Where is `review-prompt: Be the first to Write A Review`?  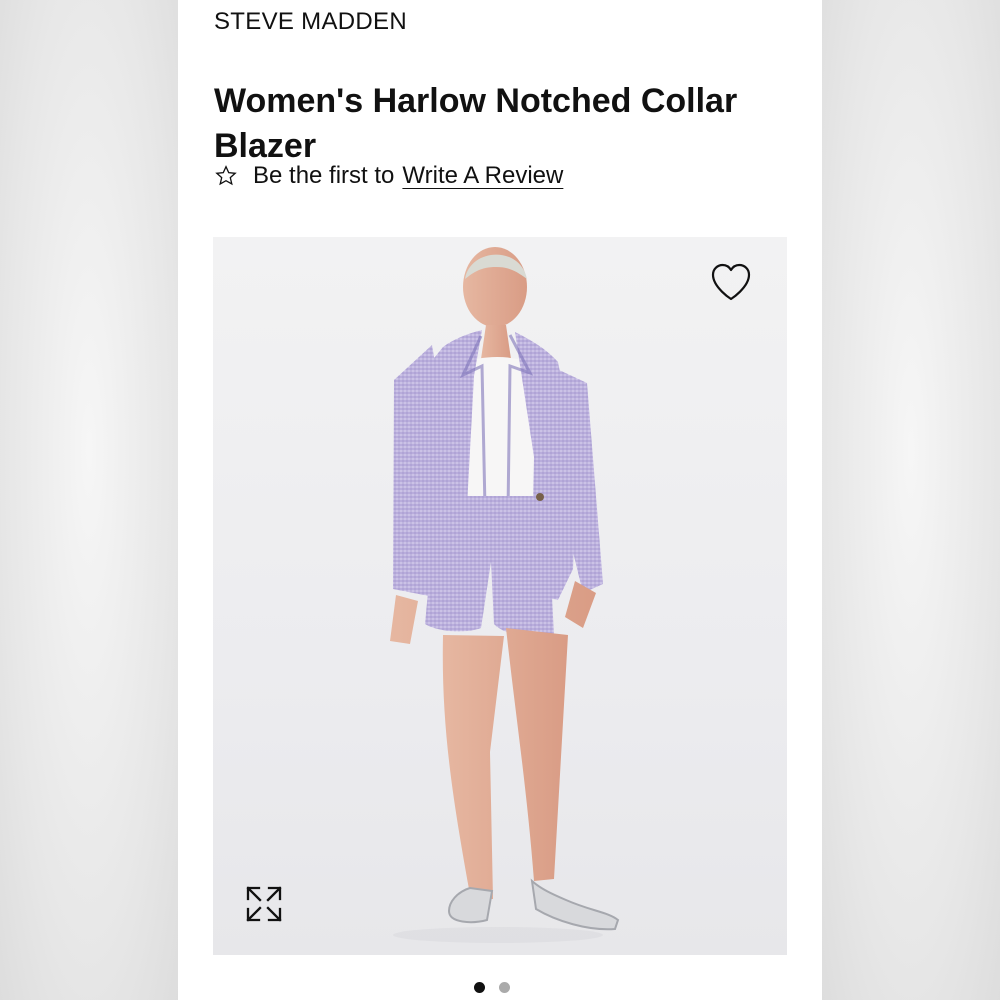 review-prompt: Be the first to Write A Review is located at coordinates (388, 176).